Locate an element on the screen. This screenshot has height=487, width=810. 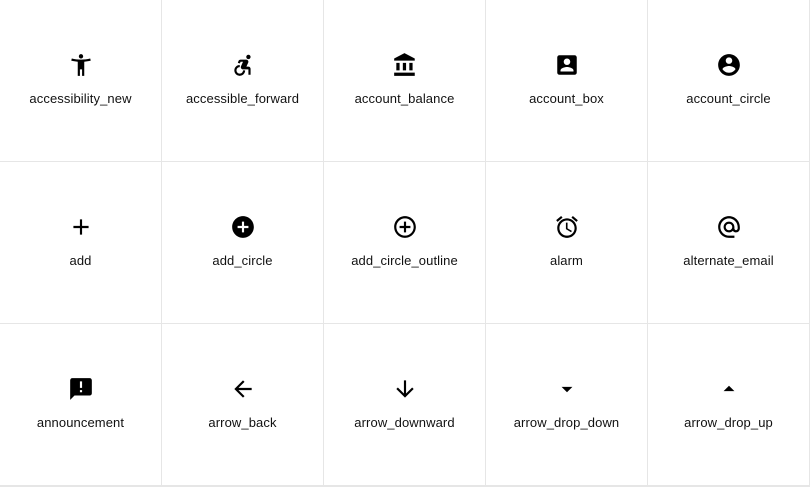
accessibility-new-icon is located at coordinates (81, 65).